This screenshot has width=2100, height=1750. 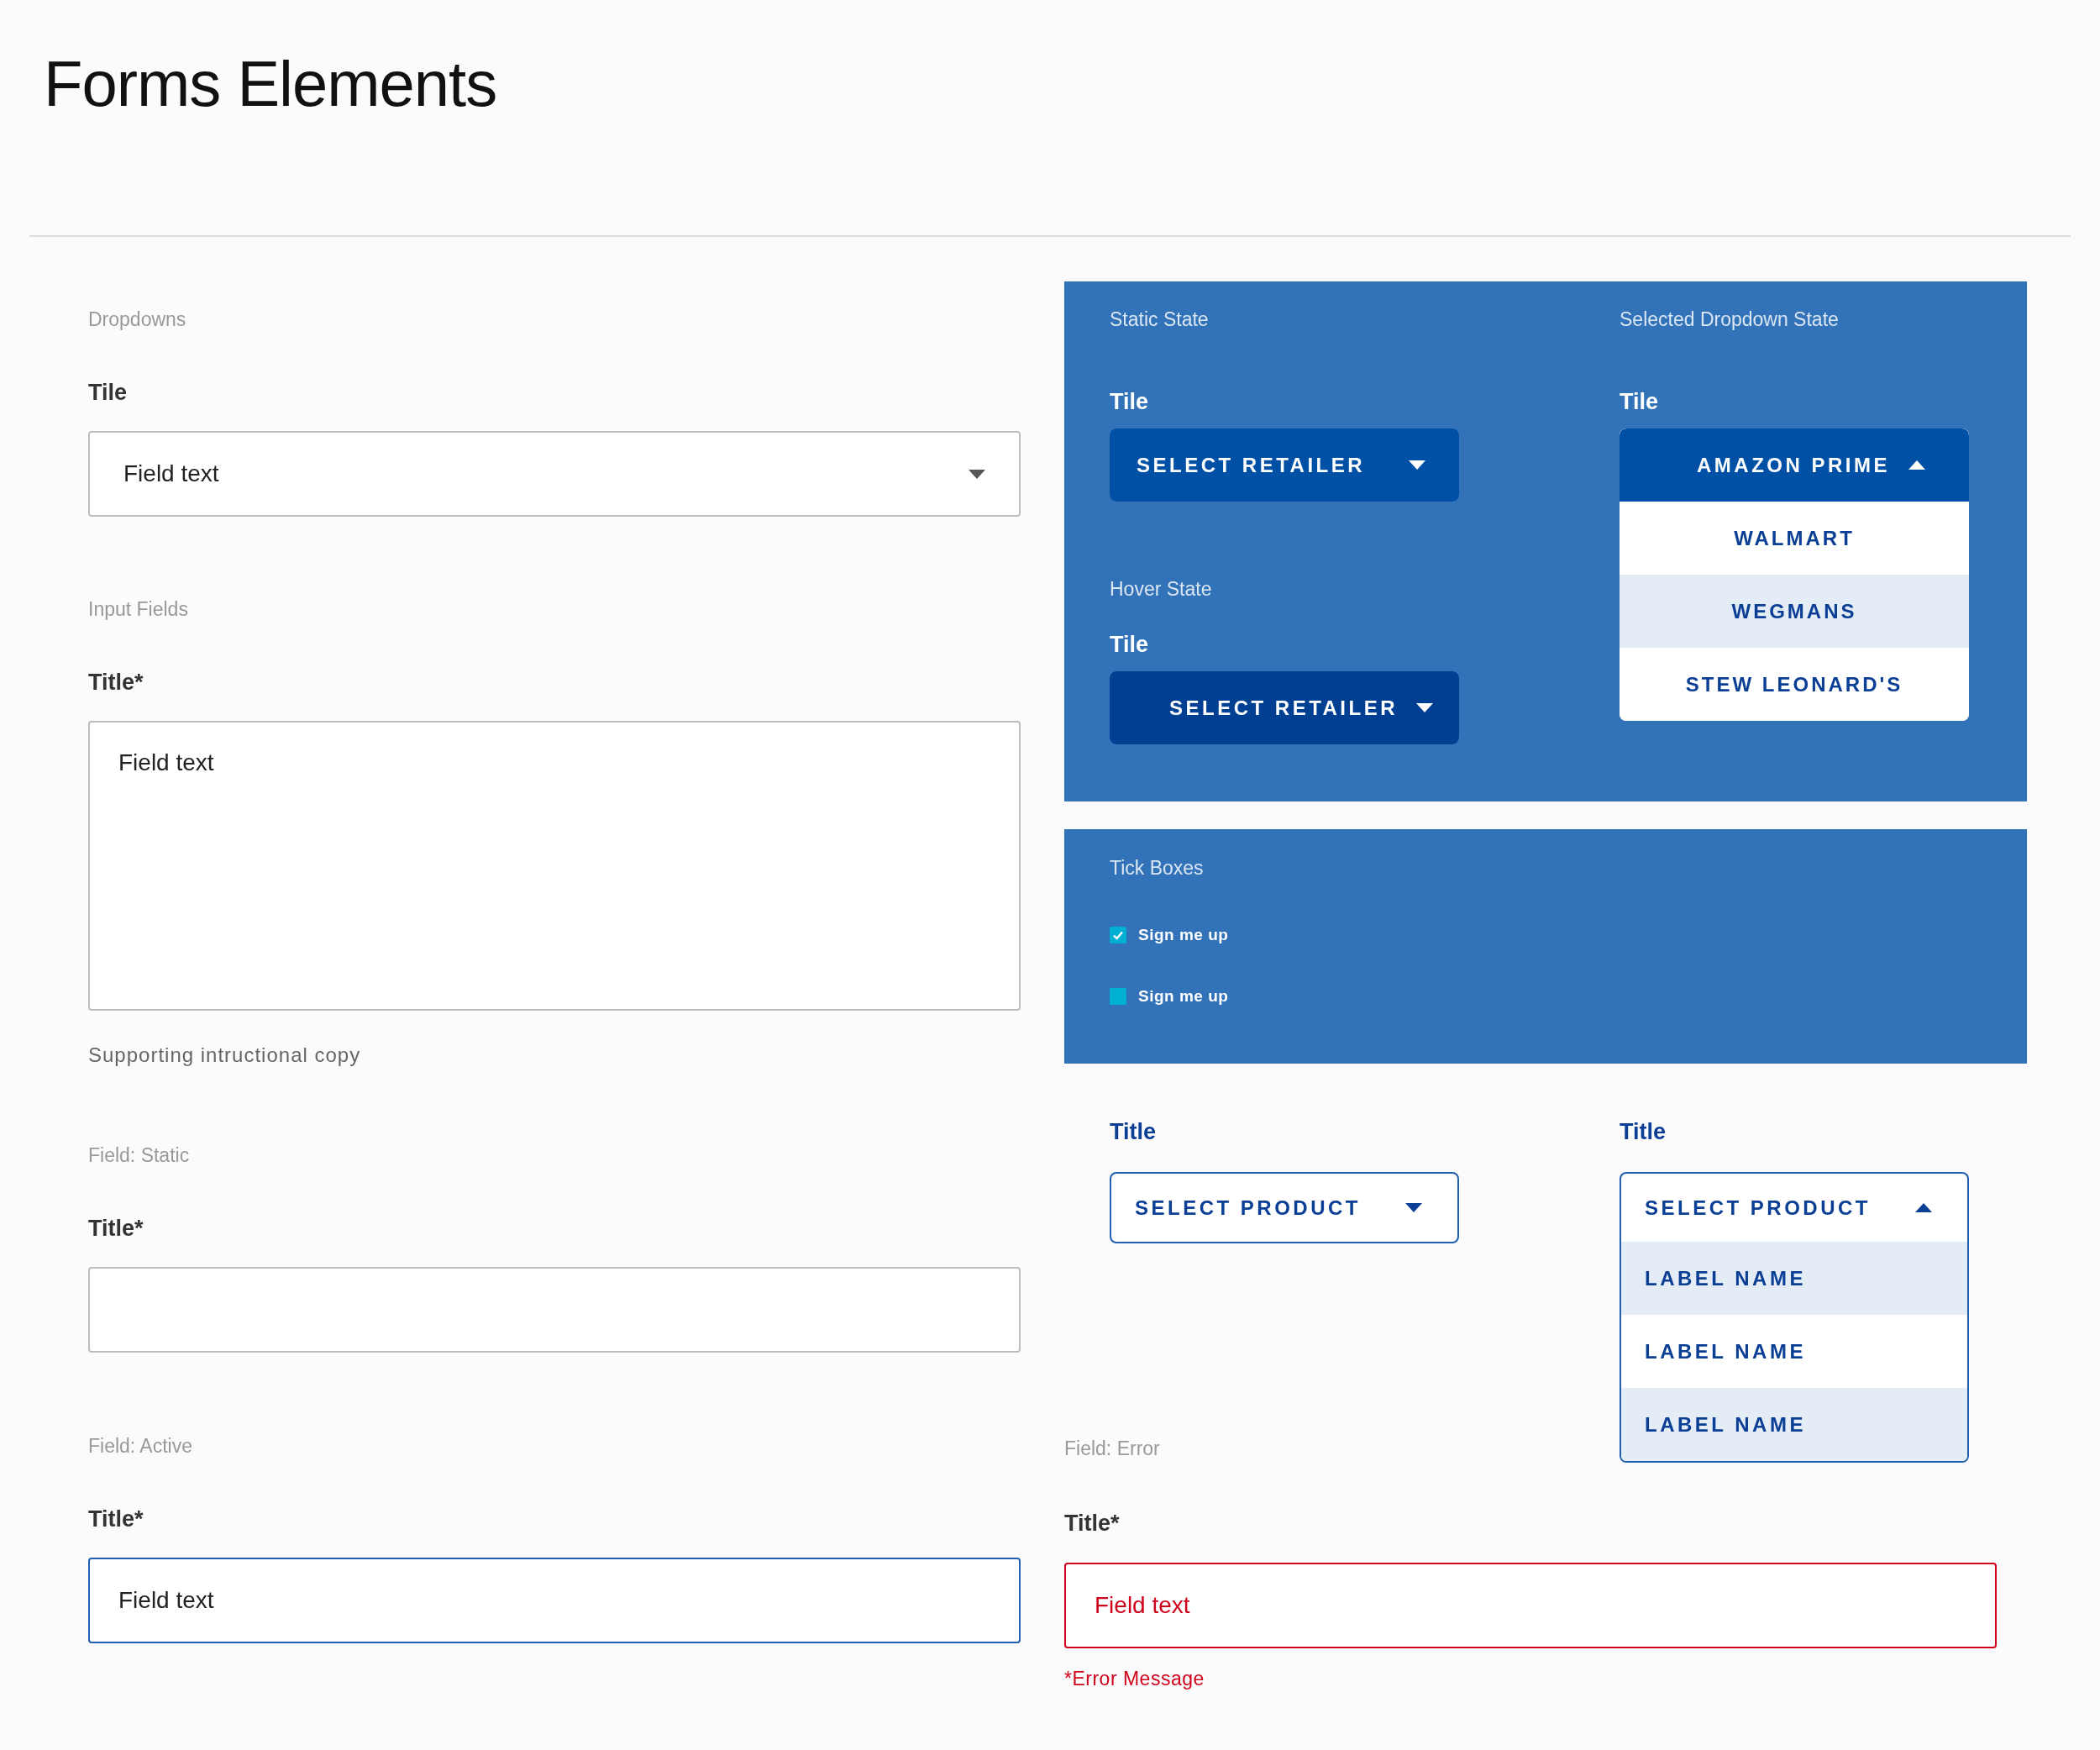 I want to click on state-heading: Static State, so click(x=1159, y=320).